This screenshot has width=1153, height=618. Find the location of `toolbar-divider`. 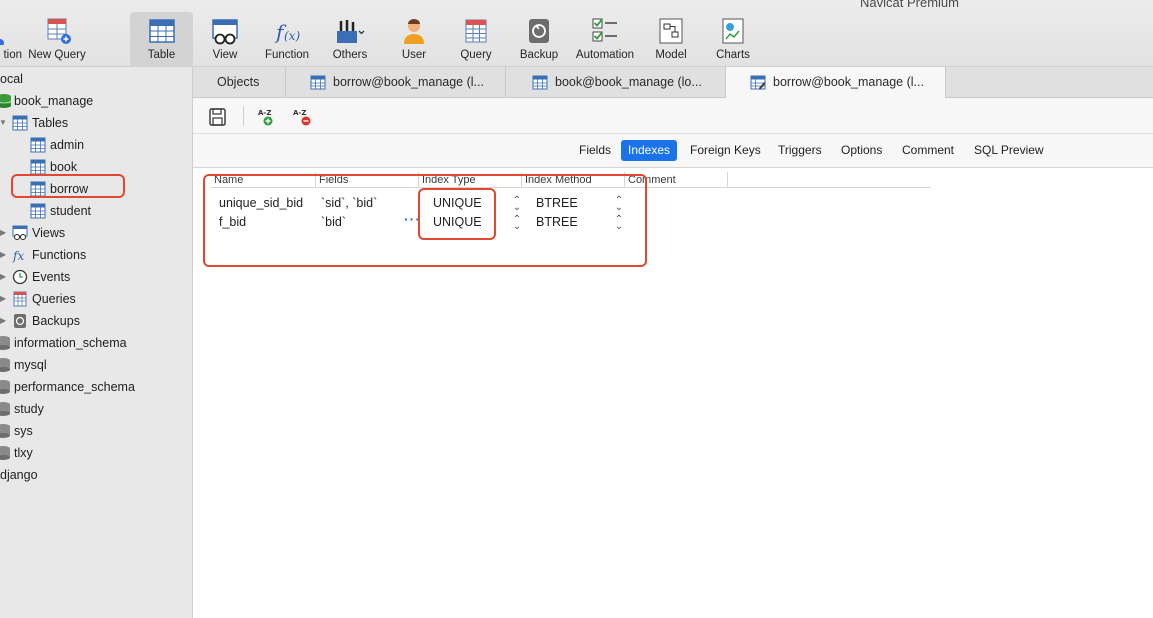

toolbar-divider is located at coordinates (243, 116).